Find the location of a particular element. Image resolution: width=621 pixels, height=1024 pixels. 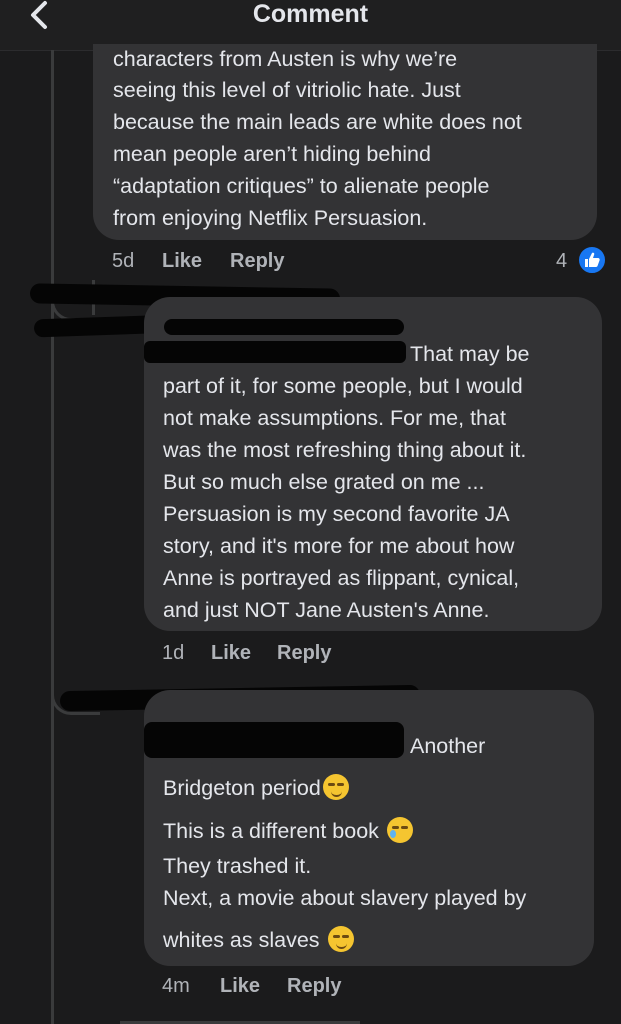

comment-text-fragment: whites as slaves is located at coordinates (241, 940).